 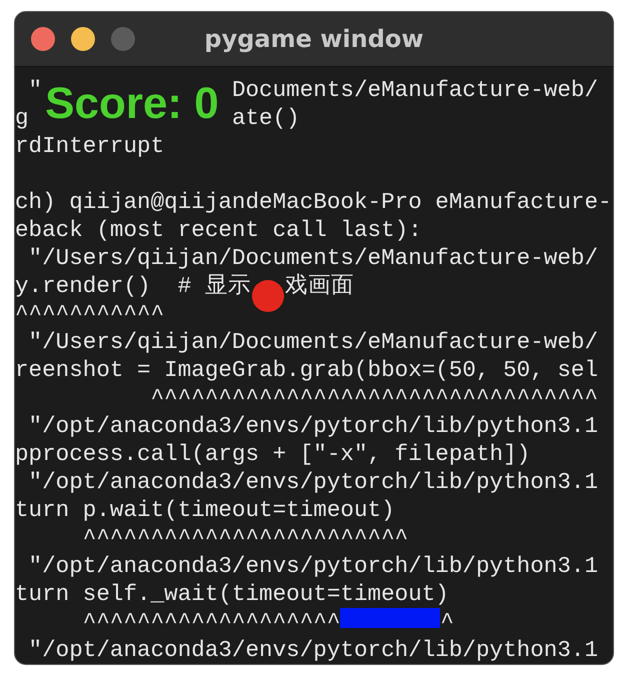 What do you see at coordinates (43, 39) in the screenshot?
I see `close-button` at bounding box center [43, 39].